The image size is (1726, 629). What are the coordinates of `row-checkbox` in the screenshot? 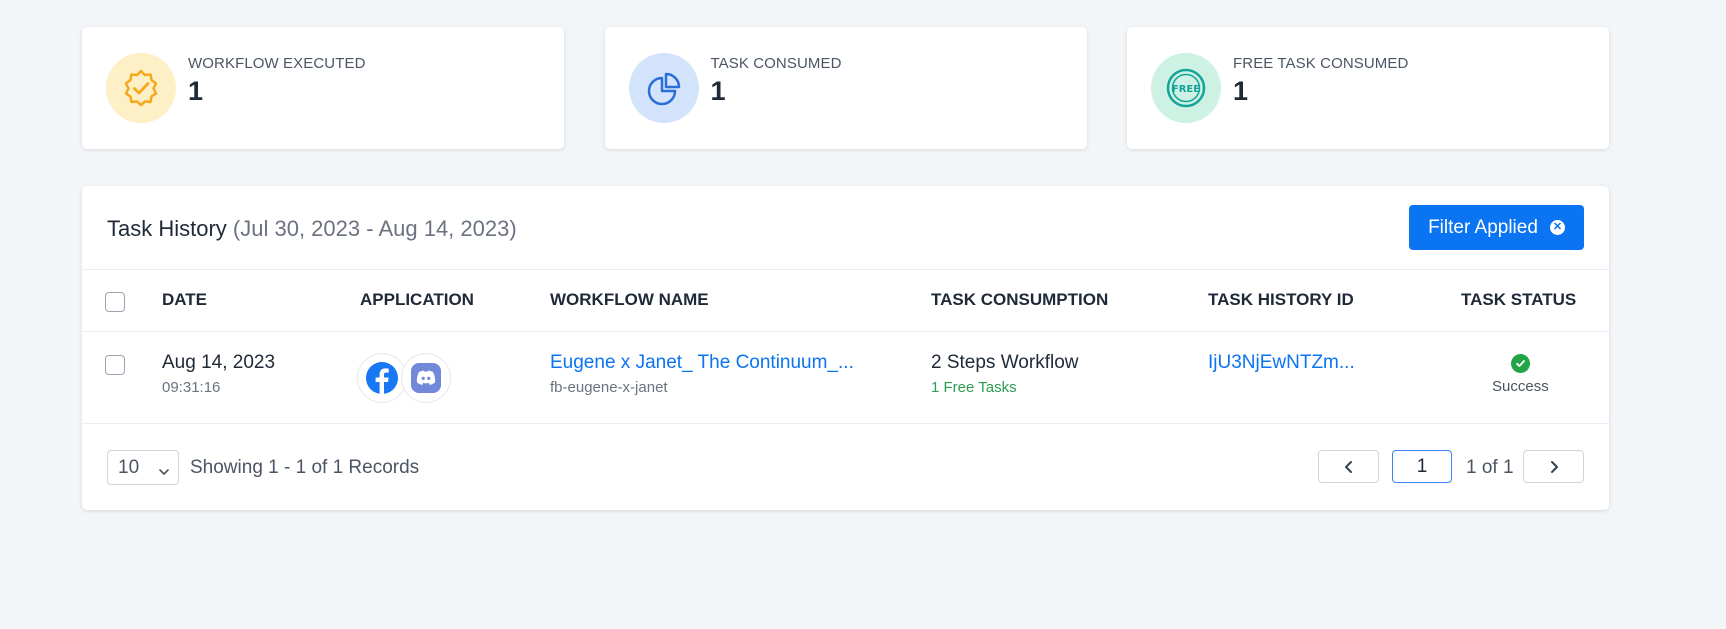 It's located at (115, 365).